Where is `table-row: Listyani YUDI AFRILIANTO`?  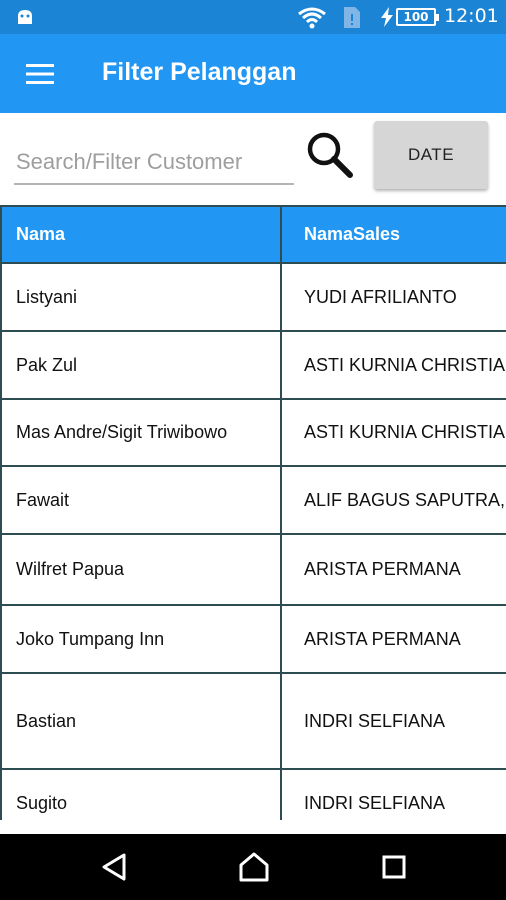
table-row: Listyani YUDI AFRILIANTO is located at coordinates (253, 298).